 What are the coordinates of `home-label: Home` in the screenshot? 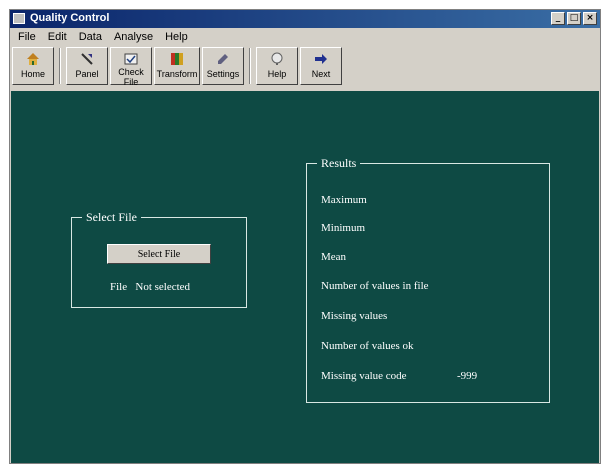 It's located at (32, 74).